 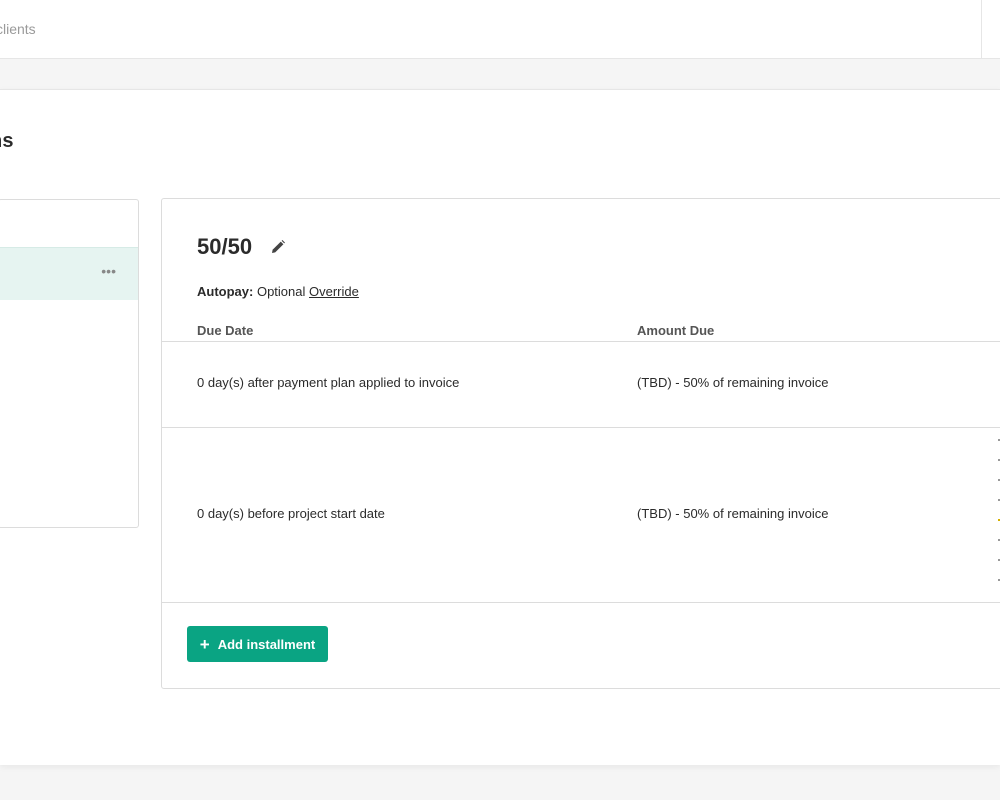 What do you see at coordinates (18, 29) in the screenshot?
I see `search-text: clients` at bounding box center [18, 29].